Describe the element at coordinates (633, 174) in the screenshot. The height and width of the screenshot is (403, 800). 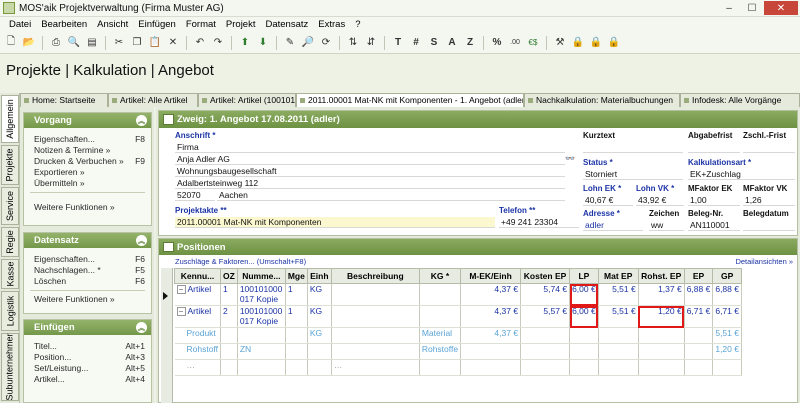
I see `status-field: Storniert` at that location.